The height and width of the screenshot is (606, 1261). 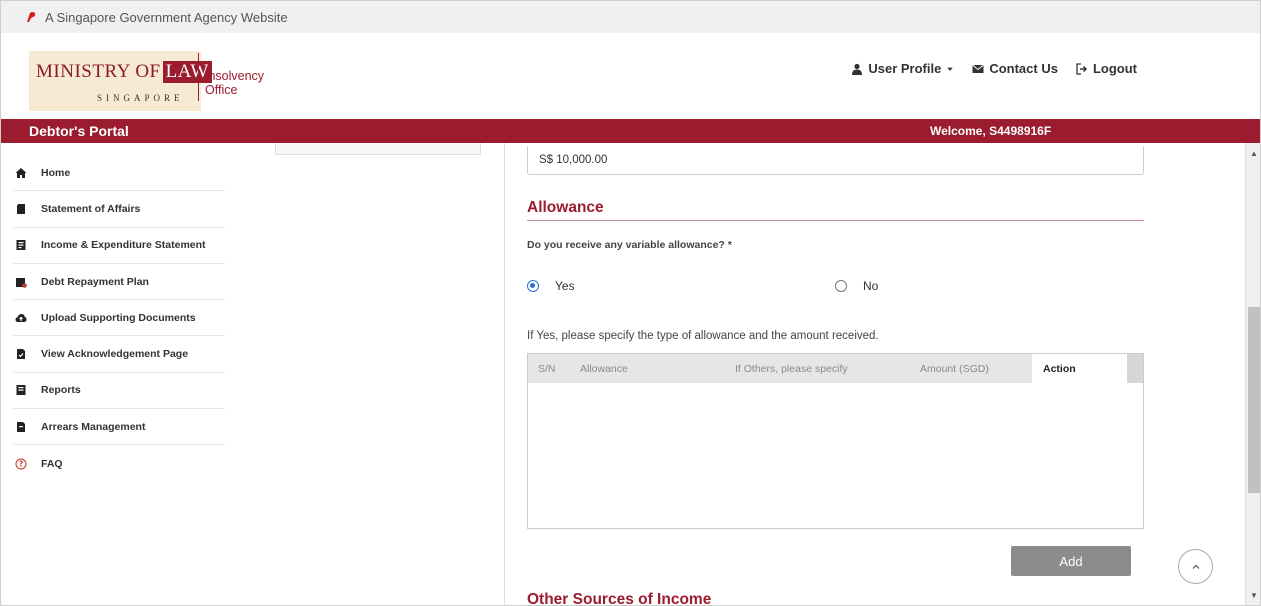 What do you see at coordinates (1114, 68) in the screenshot?
I see `logout-label: Logout` at bounding box center [1114, 68].